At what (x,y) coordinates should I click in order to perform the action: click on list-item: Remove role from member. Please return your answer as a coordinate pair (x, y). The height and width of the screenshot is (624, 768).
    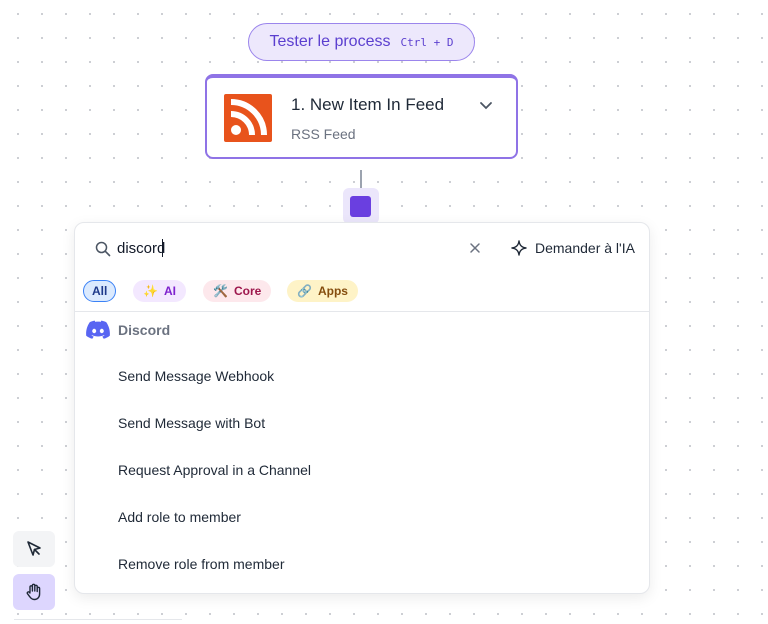
    Looking at the image, I should click on (362, 564).